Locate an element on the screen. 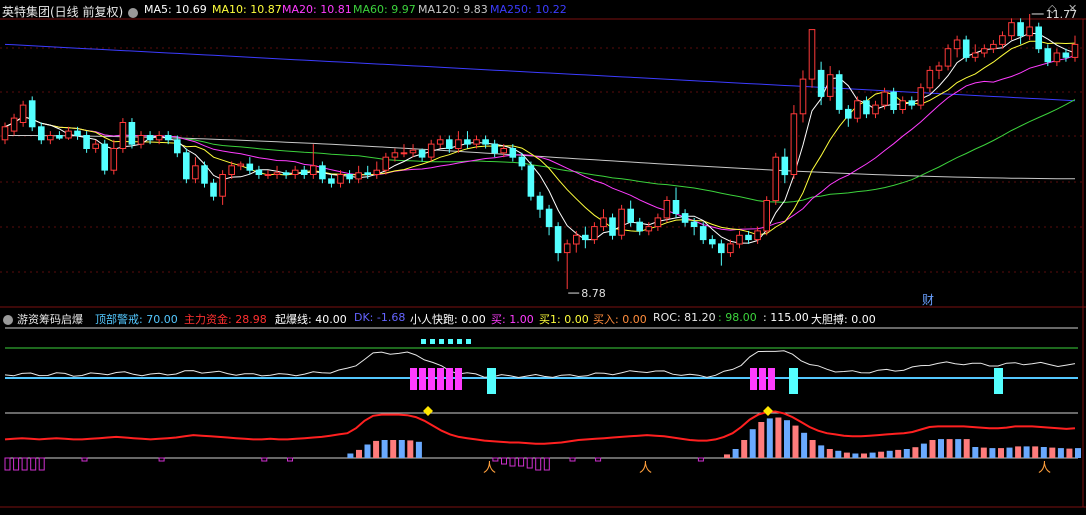  main-capital-line is located at coordinates (540, 427).